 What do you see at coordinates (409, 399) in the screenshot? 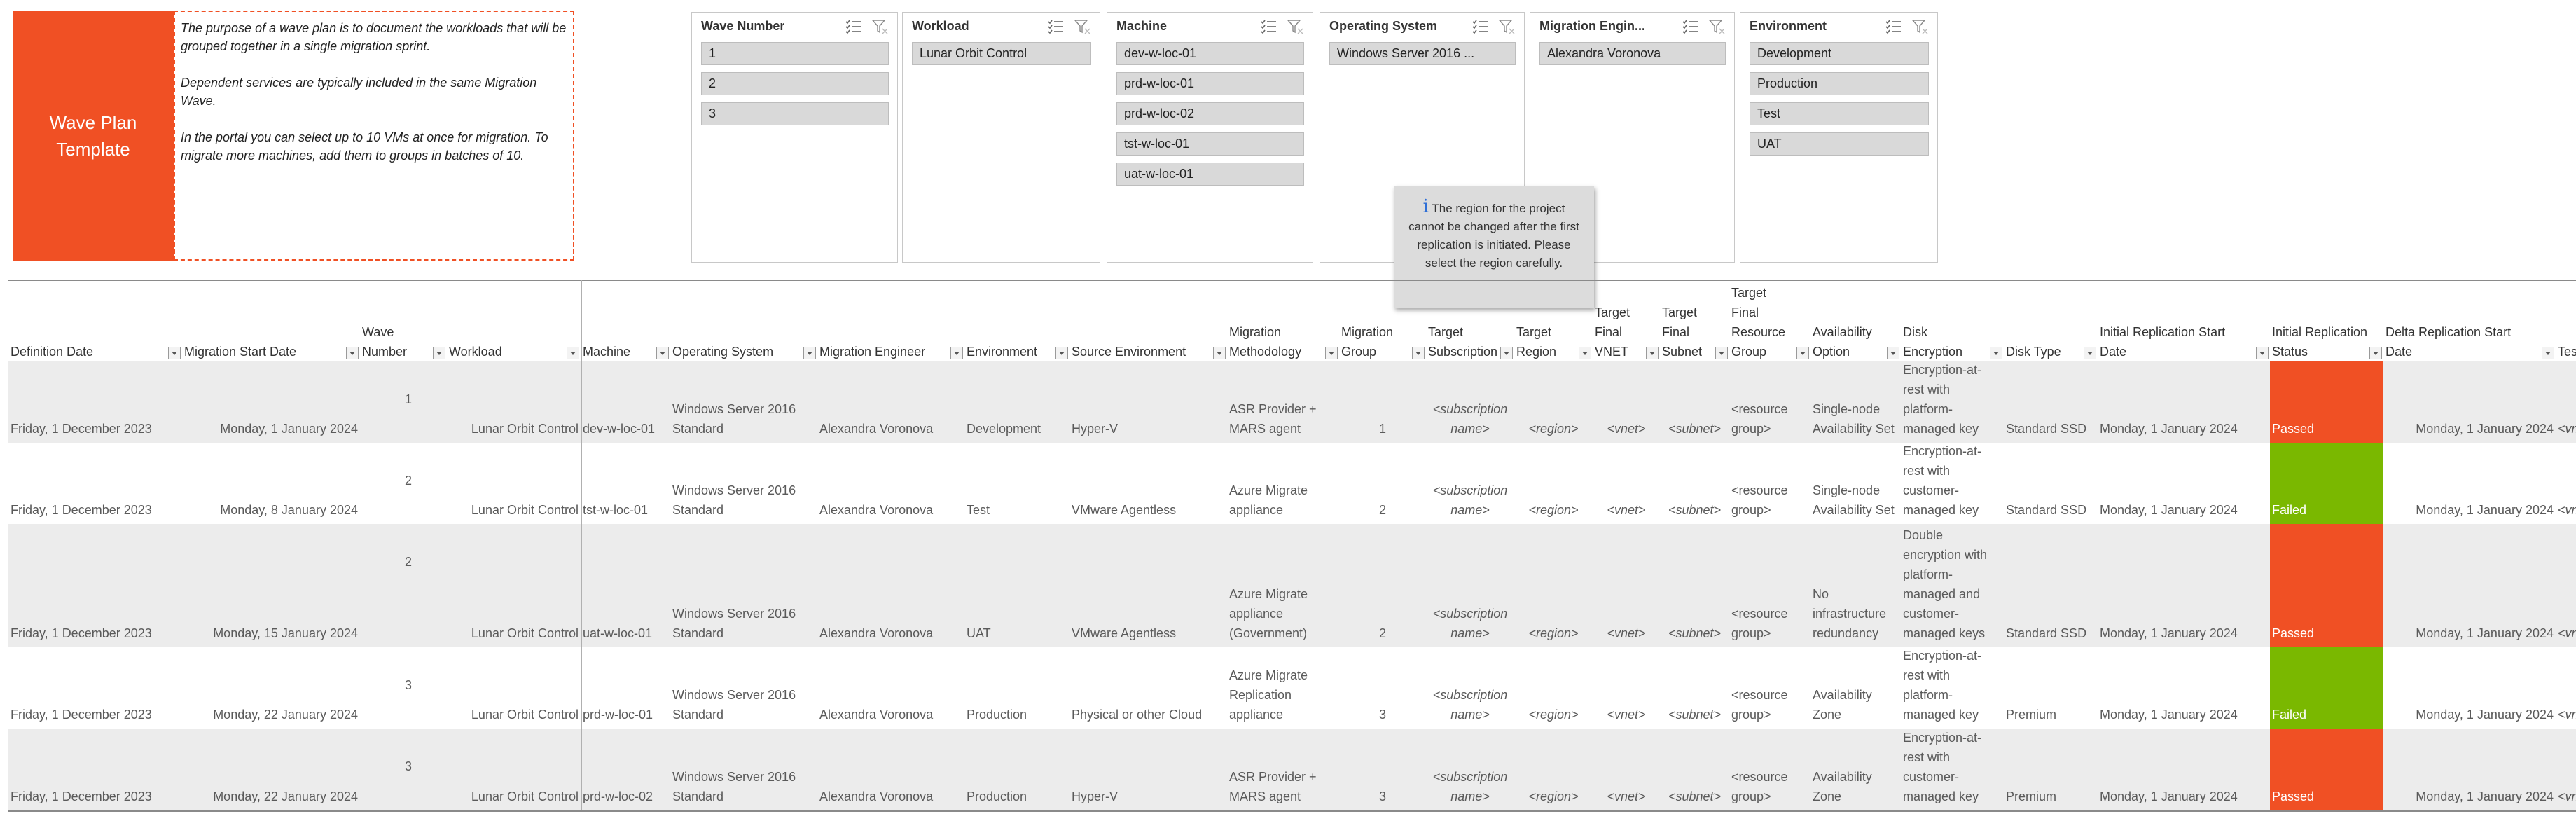
I see `wave-number-cell: 1` at bounding box center [409, 399].